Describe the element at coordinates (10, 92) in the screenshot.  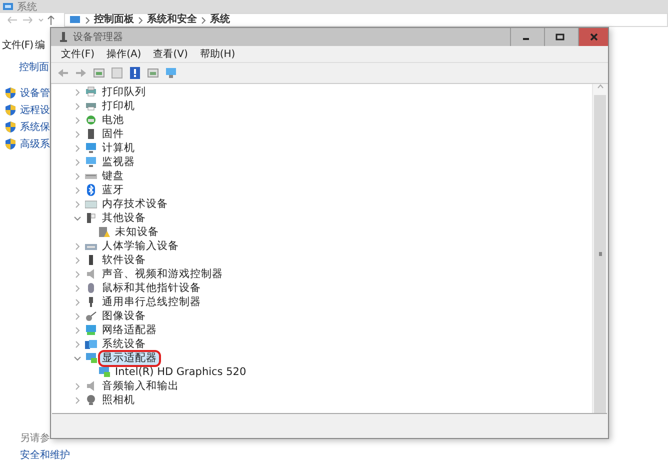
I see `shield-icon` at that location.